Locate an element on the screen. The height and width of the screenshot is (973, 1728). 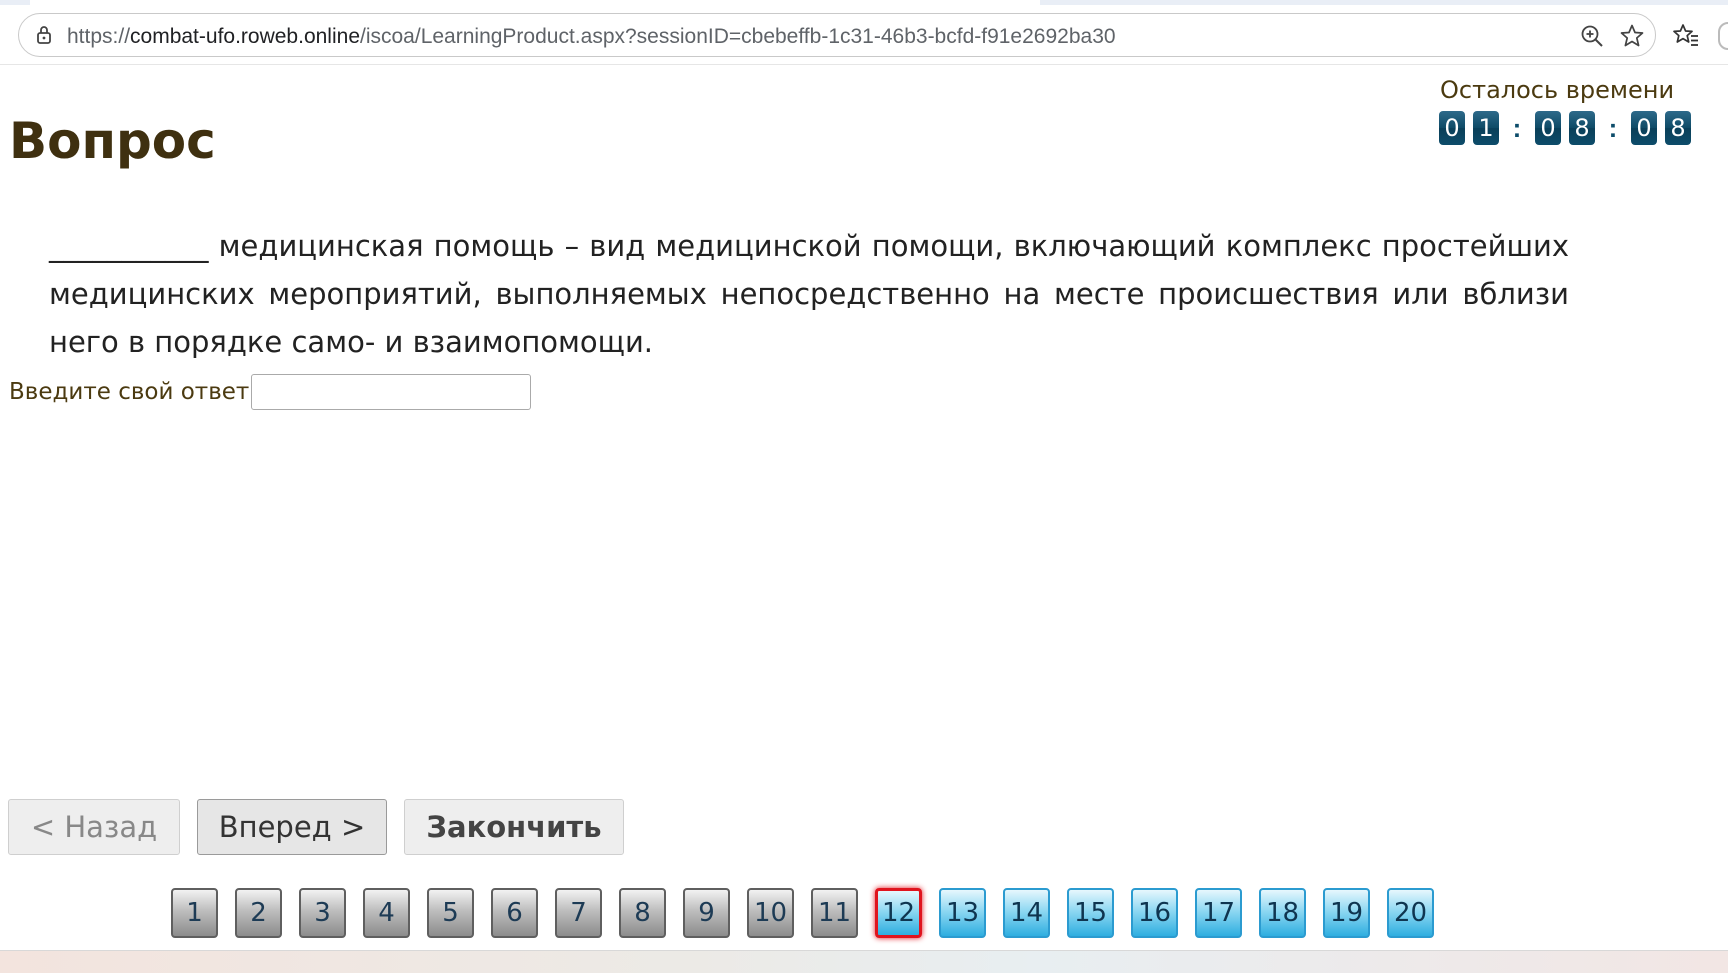
favorites-icon is located at coordinates (1686, 36).